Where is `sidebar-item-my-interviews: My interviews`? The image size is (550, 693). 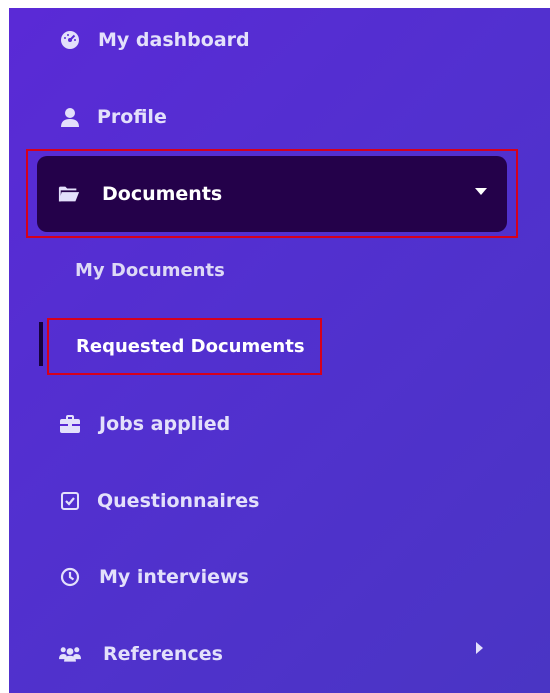 sidebar-item-my-interviews: My interviews is located at coordinates (154, 577).